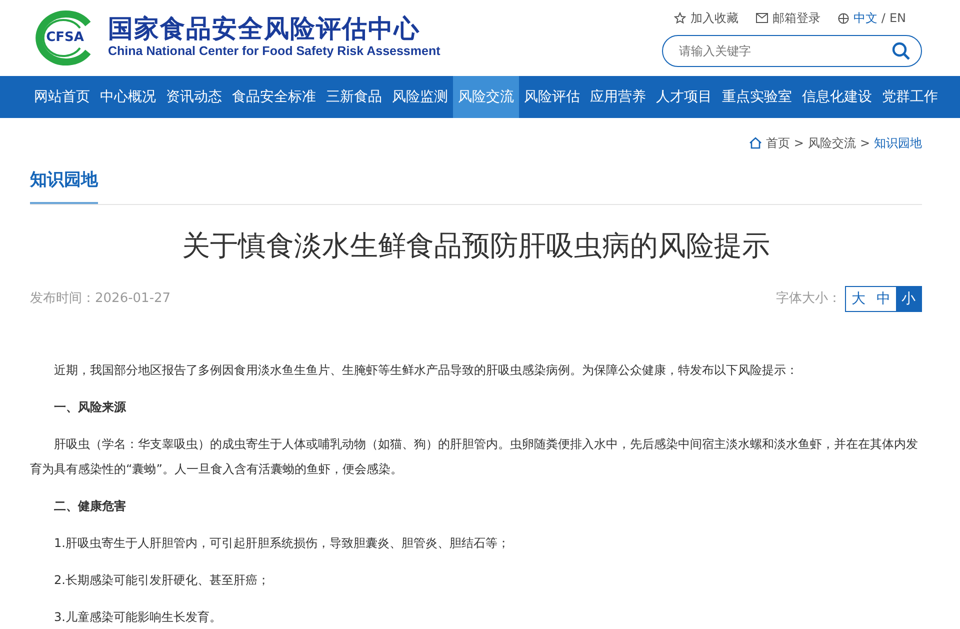 The image size is (960, 629). Describe the element at coordinates (354, 97) in the screenshot. I see `nav-item: 三新食品` at that location.